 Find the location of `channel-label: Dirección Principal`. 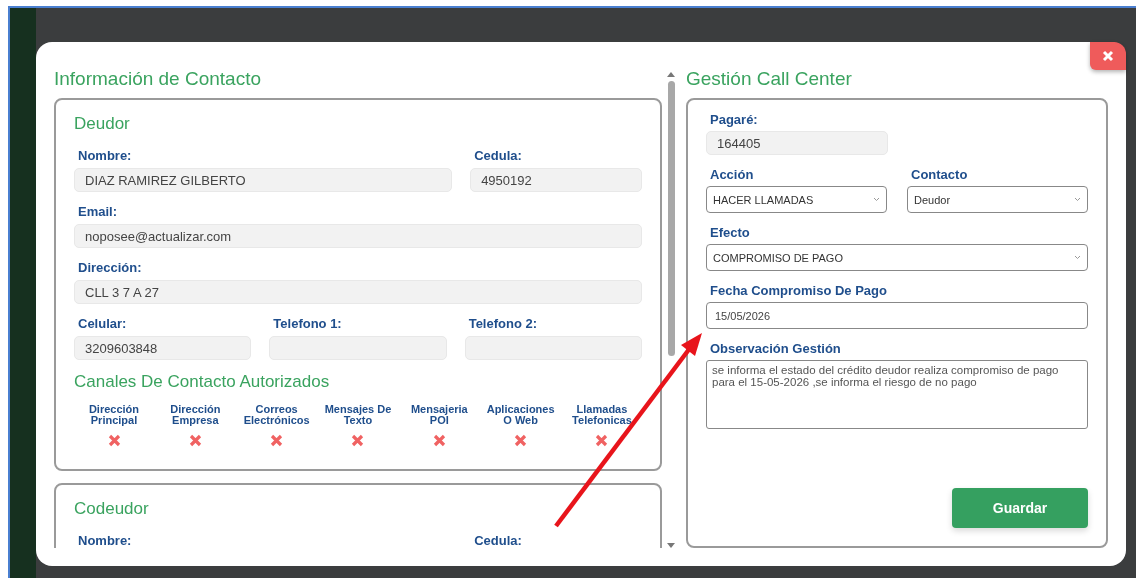

channel-label: Dirección Principal is located at coordinates (114, 415).